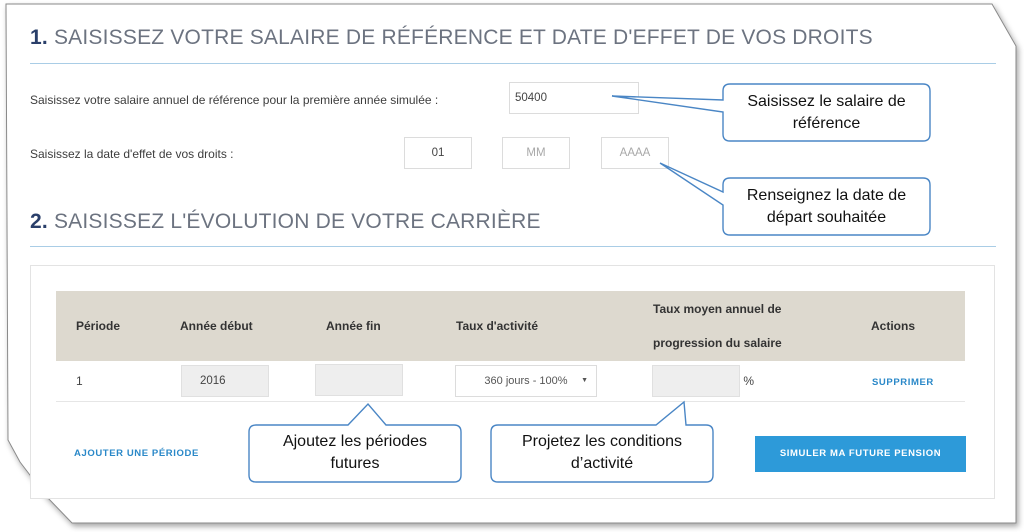  Describe the element at coordinates (136, 453) in the screenshot. I see `add-period-link: AJOUTER UNE PÉRIODE` at that location.